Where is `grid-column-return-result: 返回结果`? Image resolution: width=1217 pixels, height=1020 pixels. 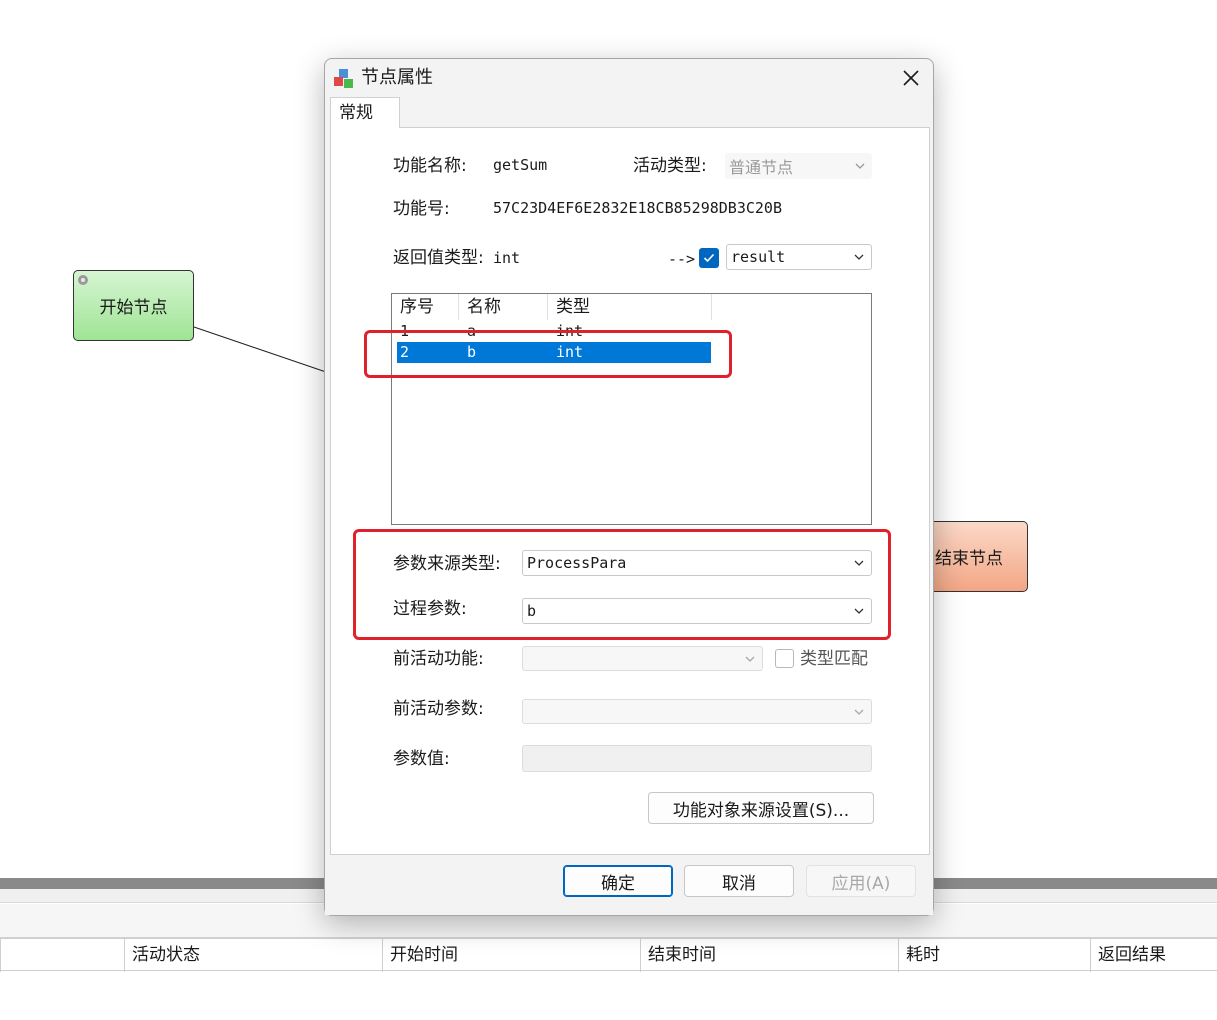 grid-column-return-result: 返回结果 is located at coordinates (1153, 955).